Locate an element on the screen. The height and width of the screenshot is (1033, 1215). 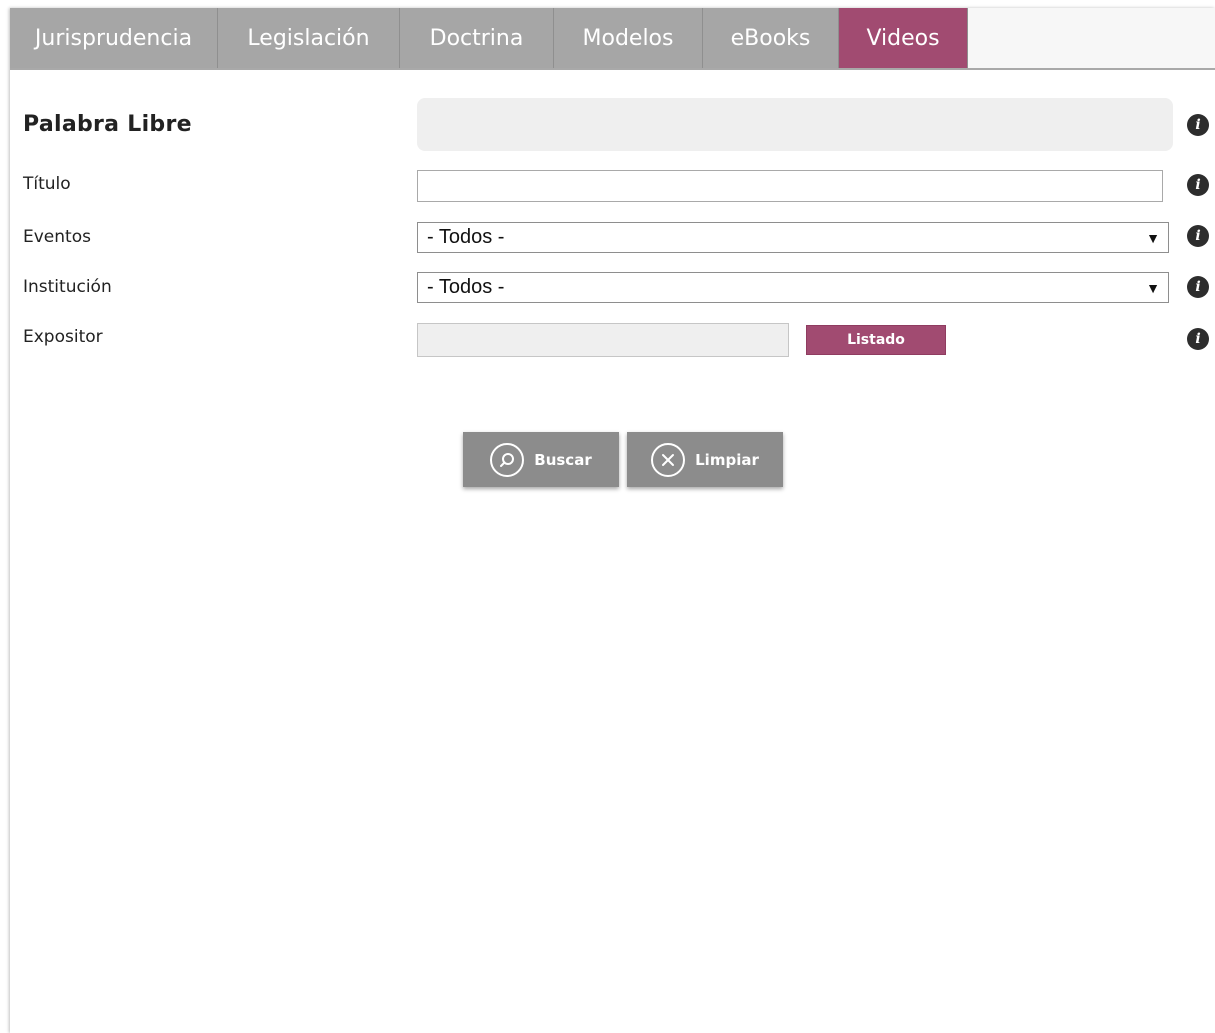
events-label: Eventos is located at coordinates (57, 237).